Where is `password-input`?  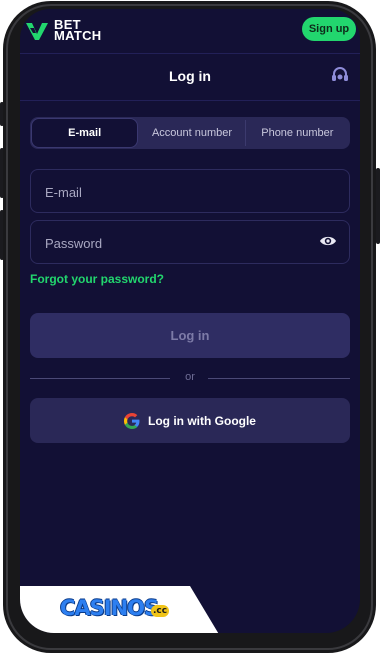 password-input is located at coordinates (180, 243).